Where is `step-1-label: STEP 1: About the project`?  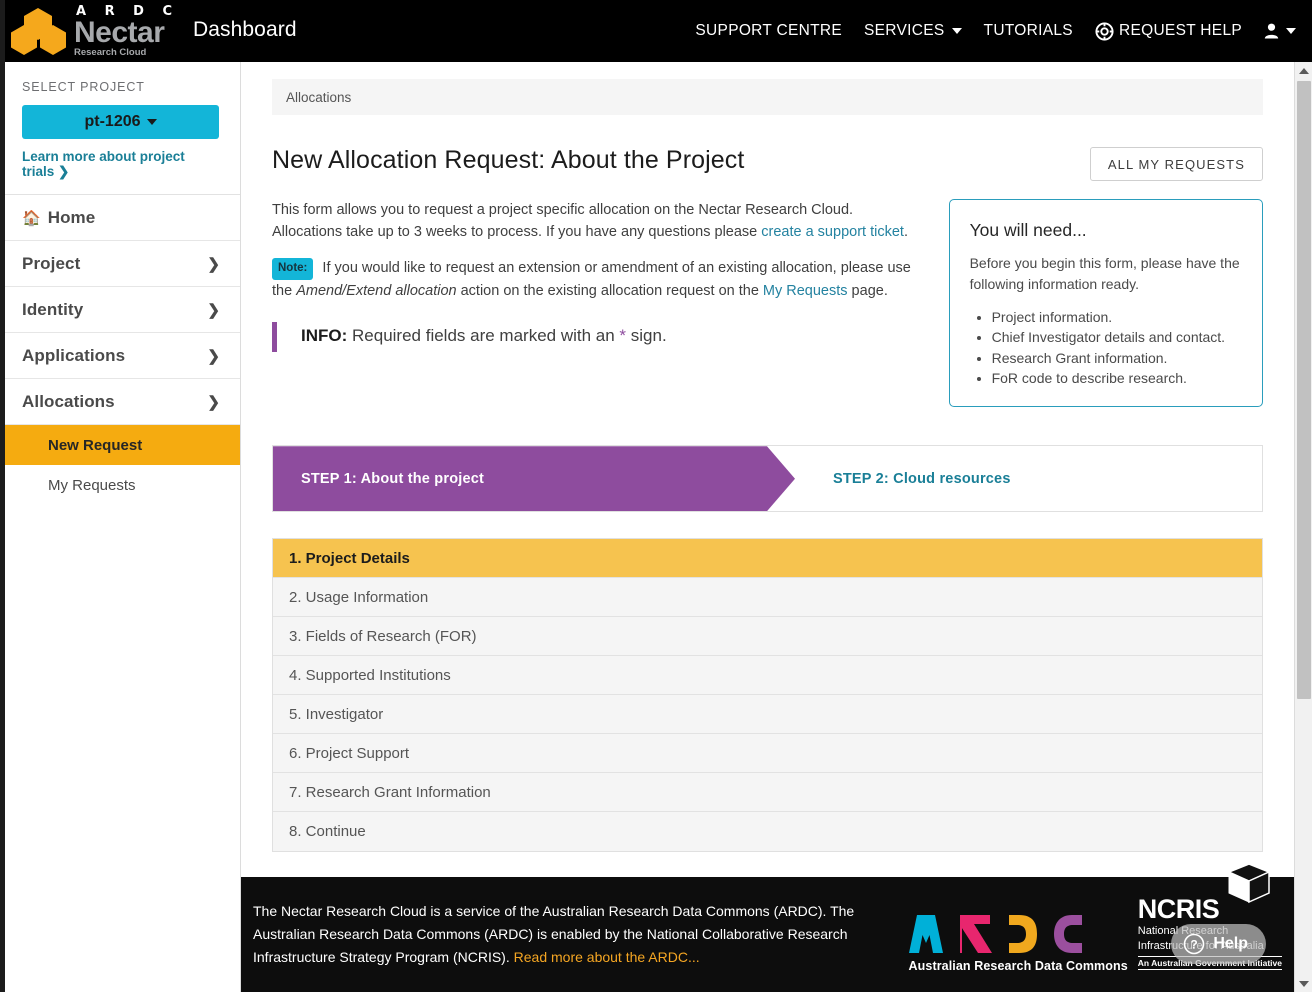
step-1-label: STEP 1: About the project is located at coordinates (393, 478).